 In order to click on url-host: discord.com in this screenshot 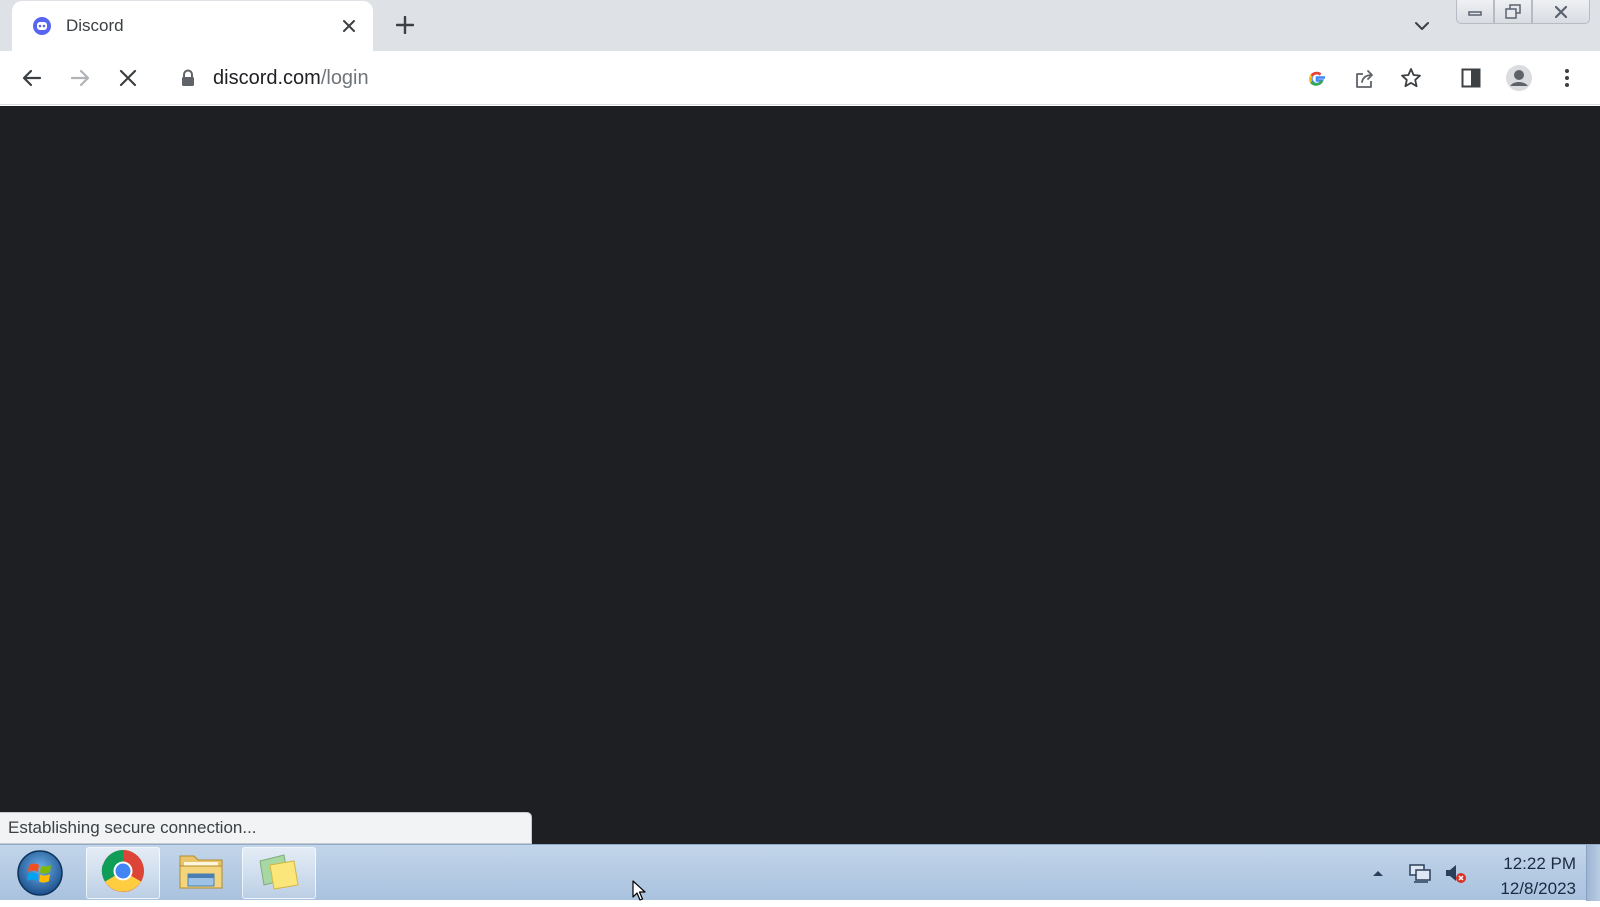, I will do `click(267, 78)`.